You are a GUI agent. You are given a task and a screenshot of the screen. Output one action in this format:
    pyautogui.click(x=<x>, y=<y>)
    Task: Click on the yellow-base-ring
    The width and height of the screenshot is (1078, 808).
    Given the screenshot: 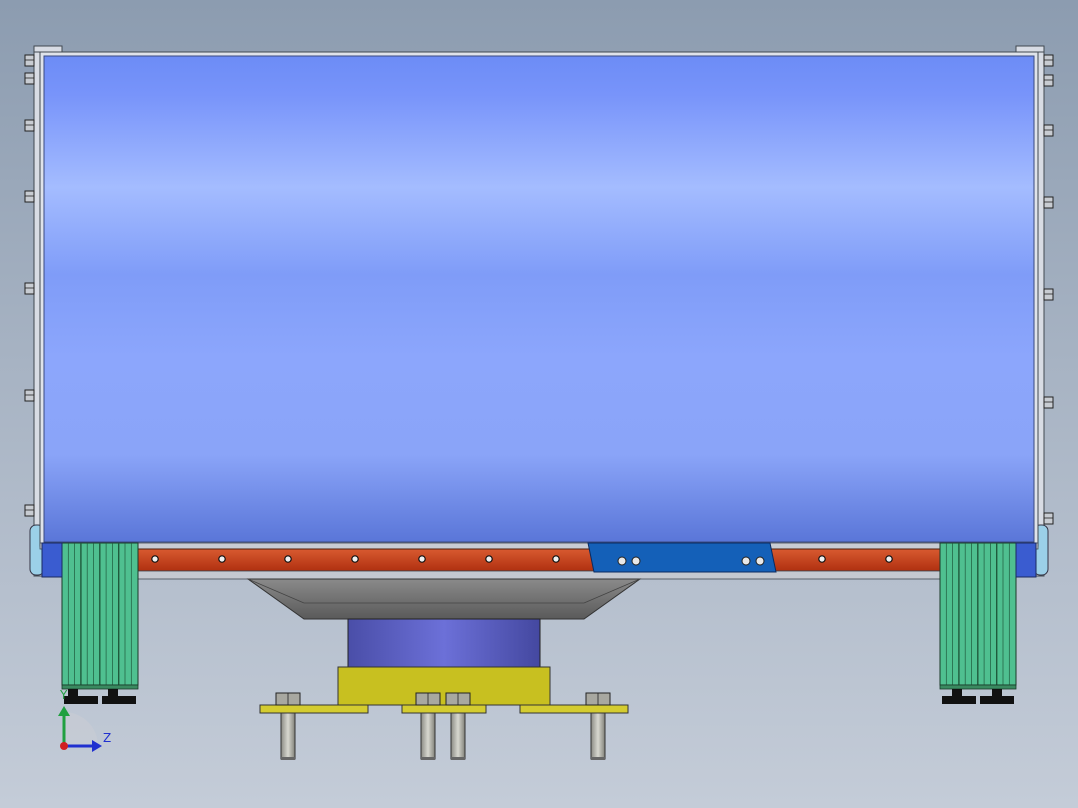 What is the action you would take?
    pyautogui.click(x=444, y=686)
    